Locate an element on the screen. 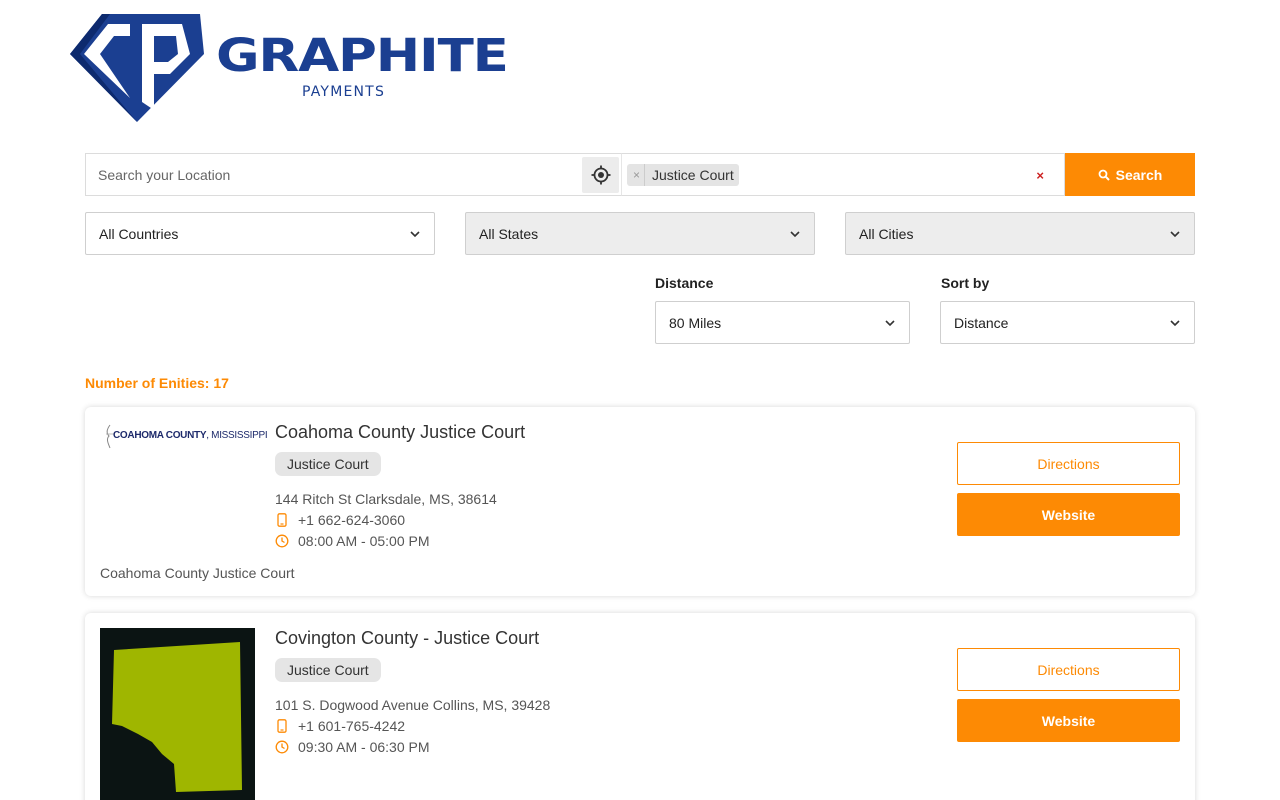 Image resolution: width=1280 pixels, height=800 pixels. country-select-value: All Countries is located at coordinates (139, 233).